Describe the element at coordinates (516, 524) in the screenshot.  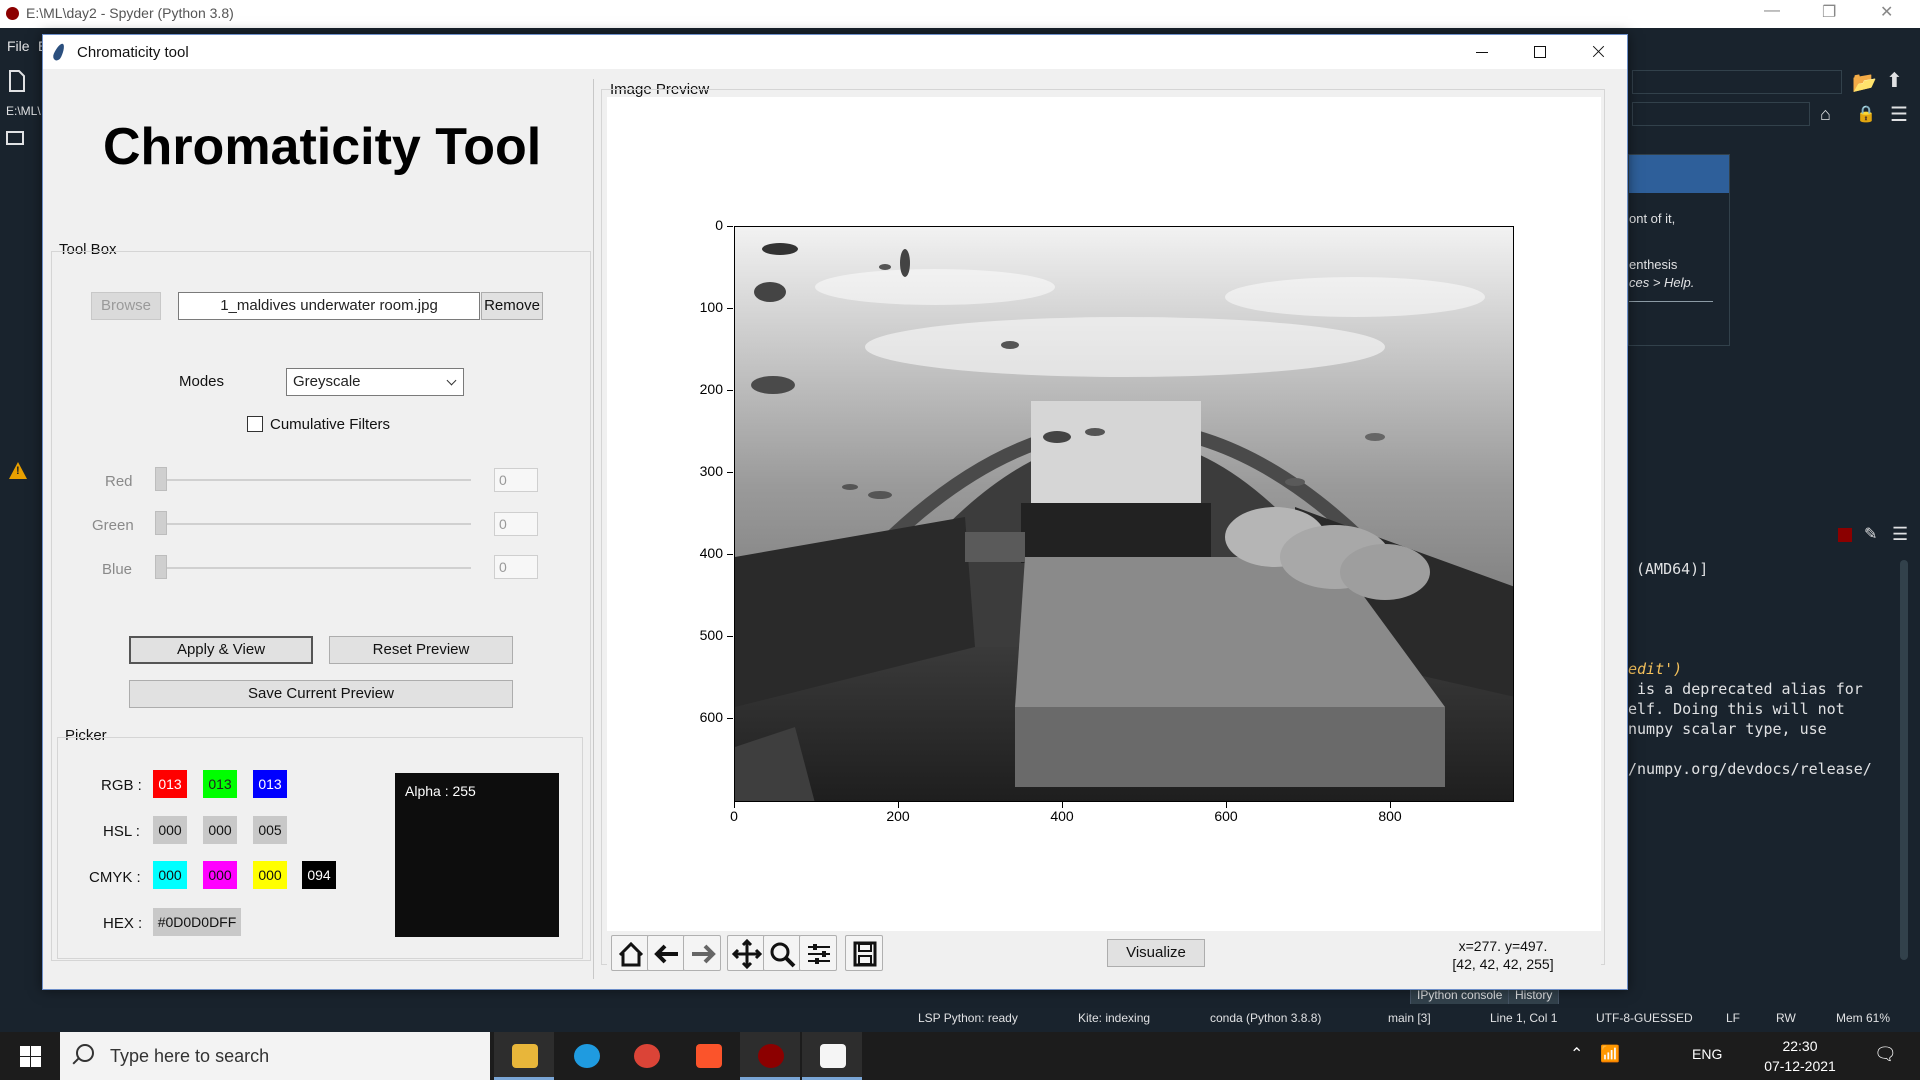
I see `green-value-input: 0` at that location.